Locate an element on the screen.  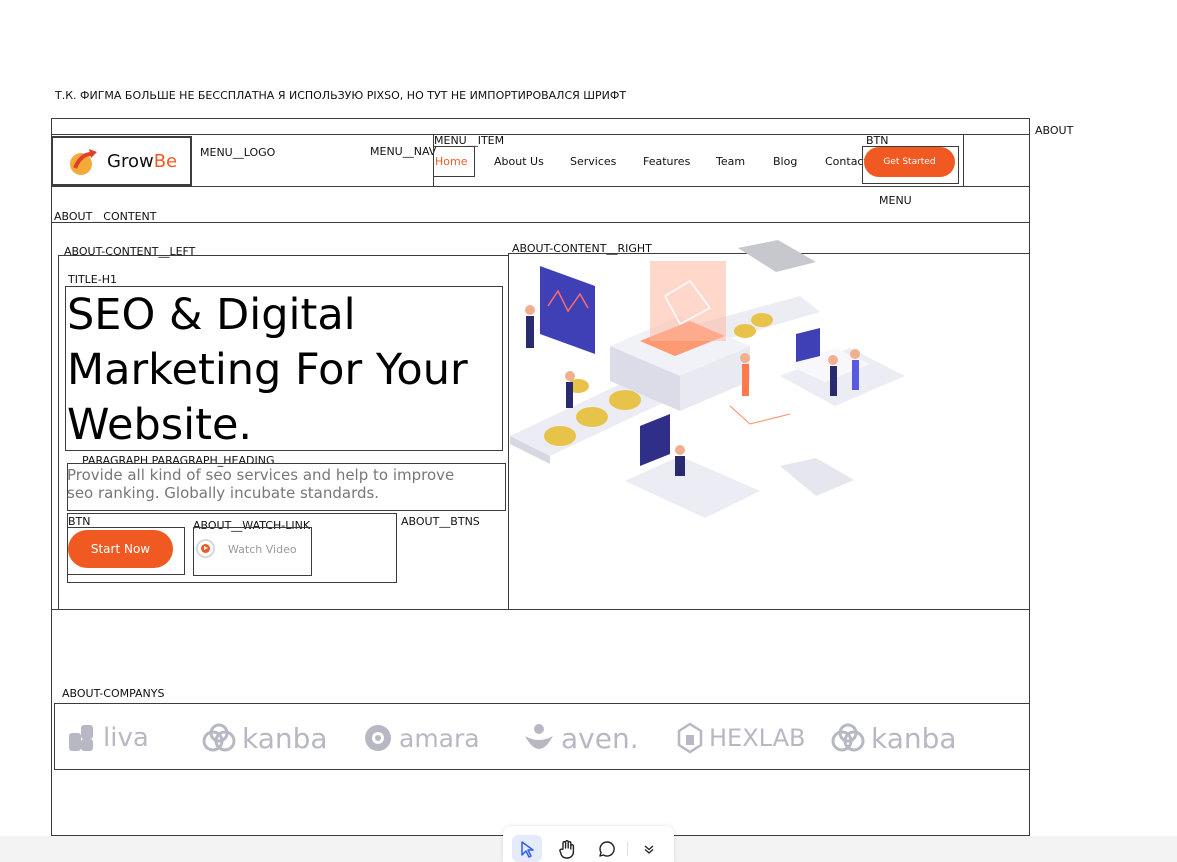
amara-icon is located at coordinates (378, 738).